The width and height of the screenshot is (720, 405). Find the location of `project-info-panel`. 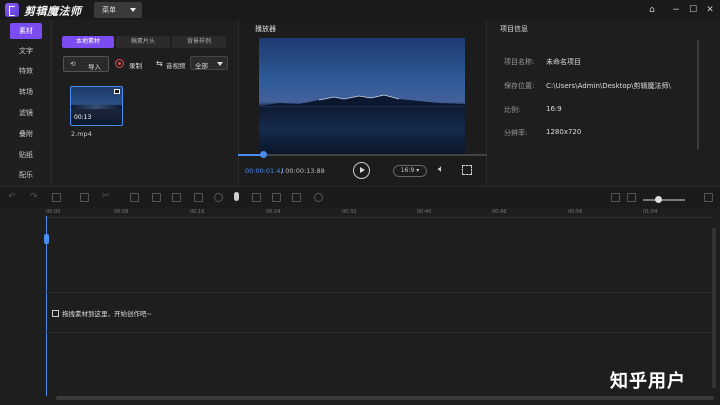

project-info-panel is located at coordinates (604, 102).